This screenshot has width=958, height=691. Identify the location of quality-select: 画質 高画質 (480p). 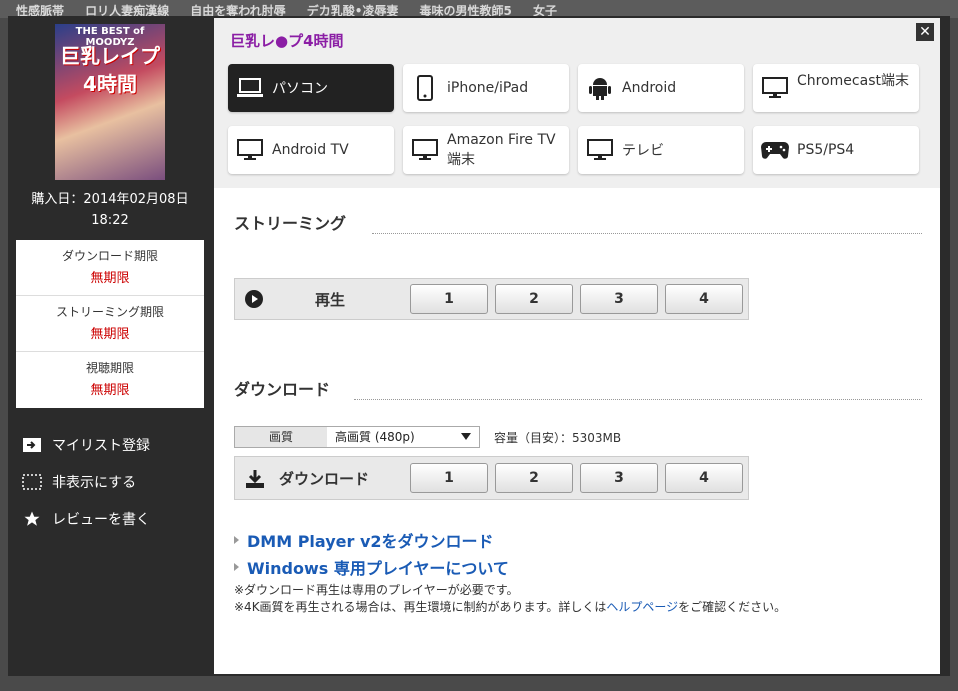
(357, 437).